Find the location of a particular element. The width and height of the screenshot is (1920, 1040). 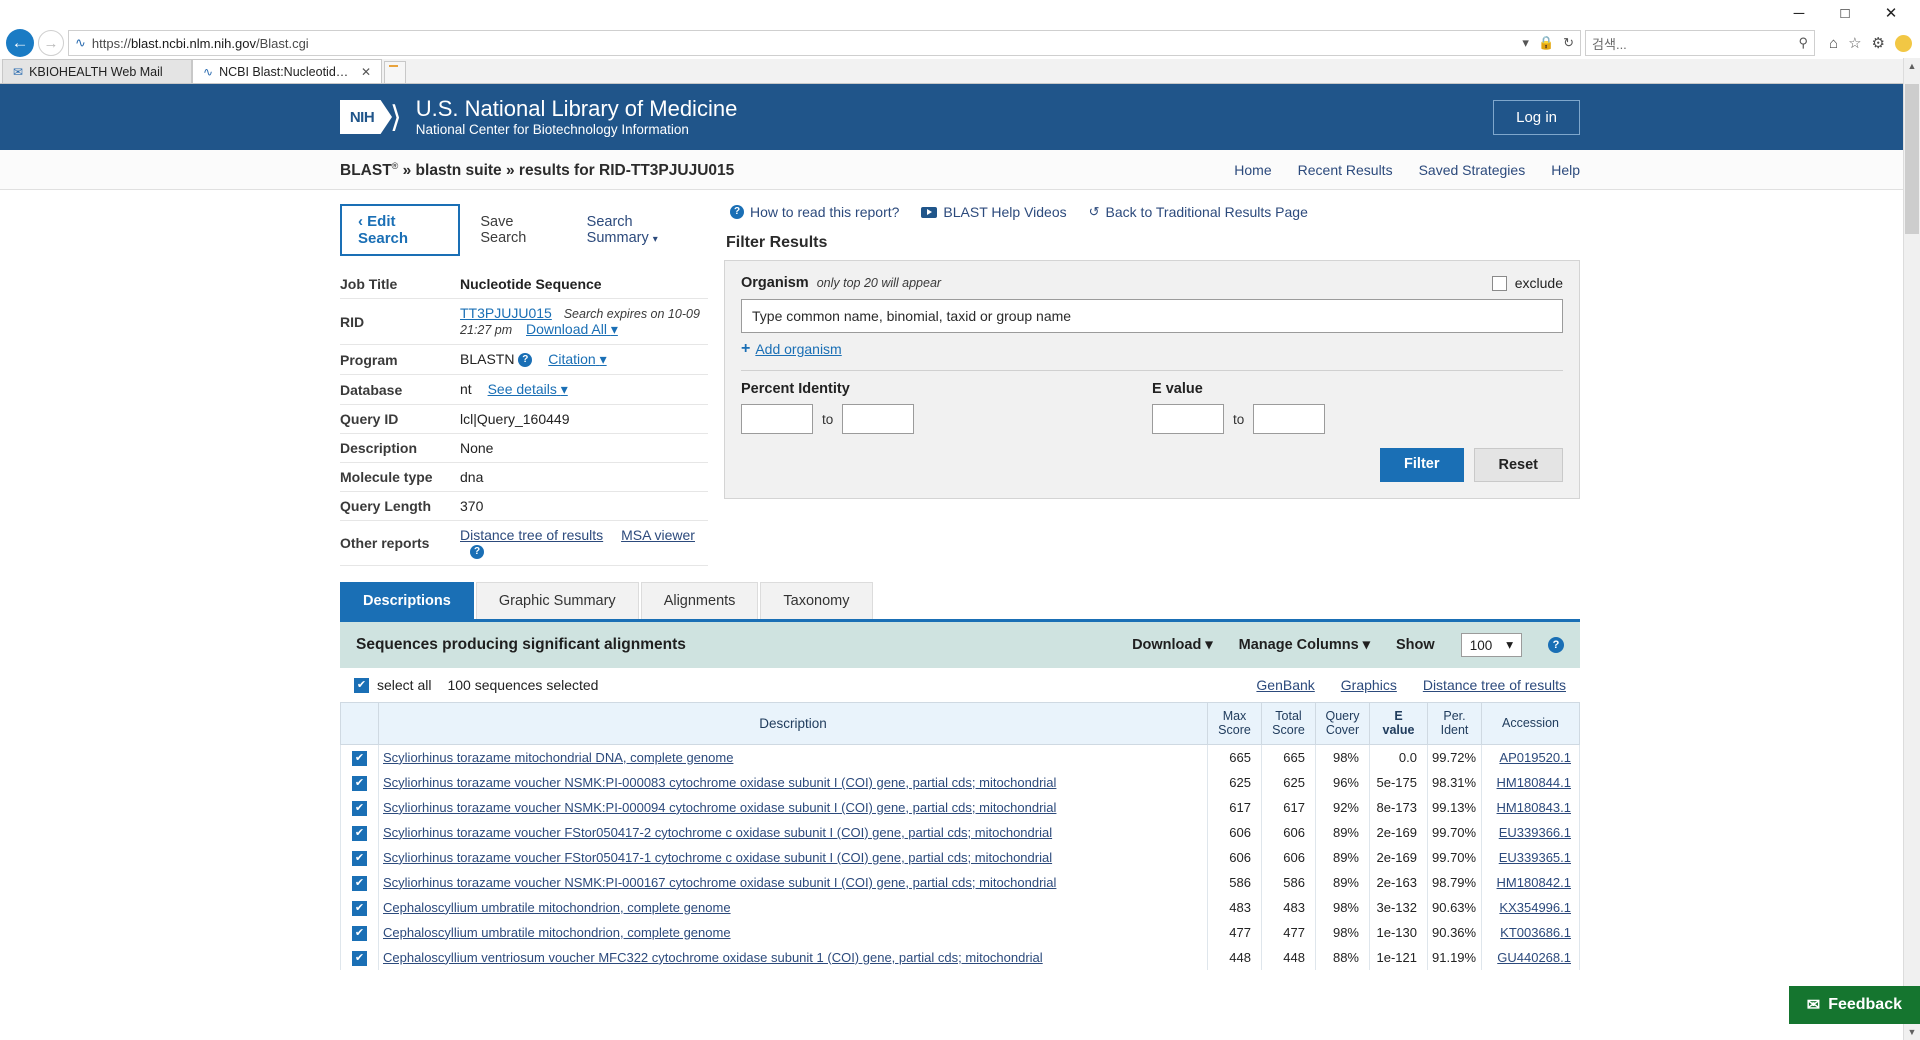

exclude-toggle: exclude is located at coordinates (1527, 283).